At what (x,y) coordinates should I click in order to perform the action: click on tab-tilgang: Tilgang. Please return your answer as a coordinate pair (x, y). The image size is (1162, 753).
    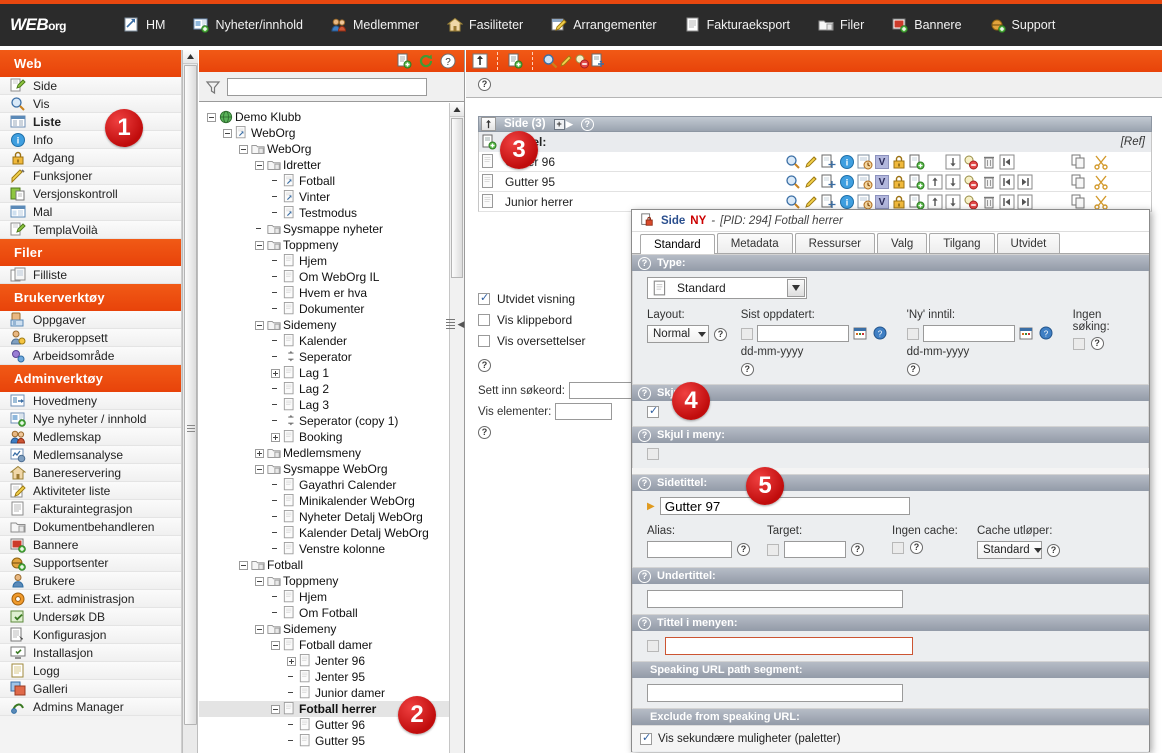
    Looking at the image, I should click on (962, 243).